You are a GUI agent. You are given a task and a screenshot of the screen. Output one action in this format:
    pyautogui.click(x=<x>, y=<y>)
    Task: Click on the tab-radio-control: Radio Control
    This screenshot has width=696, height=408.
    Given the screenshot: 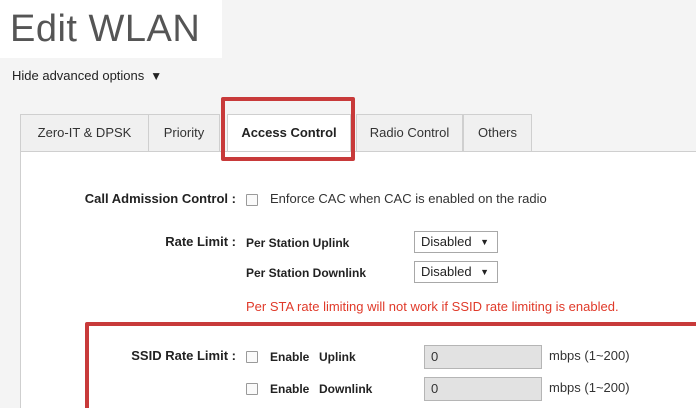 What is the action you would take?
    pyautogui.click(x=409, y=133)
    